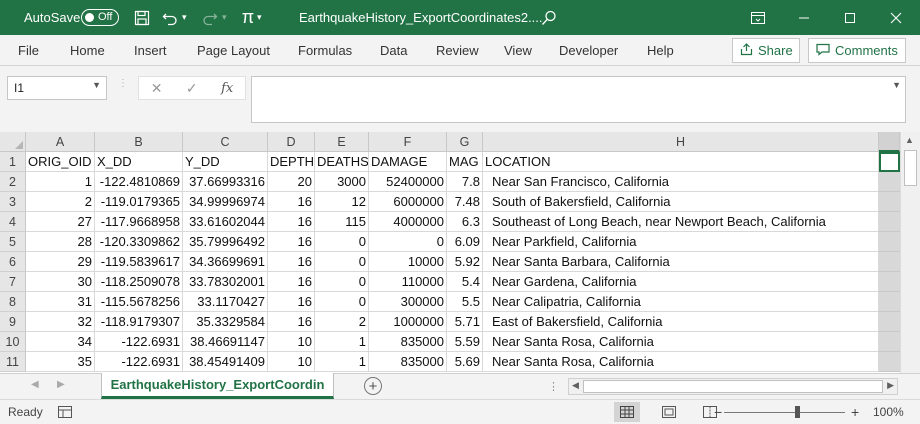  I want to click on table-cell: 33.61602044, so click(225, 222).